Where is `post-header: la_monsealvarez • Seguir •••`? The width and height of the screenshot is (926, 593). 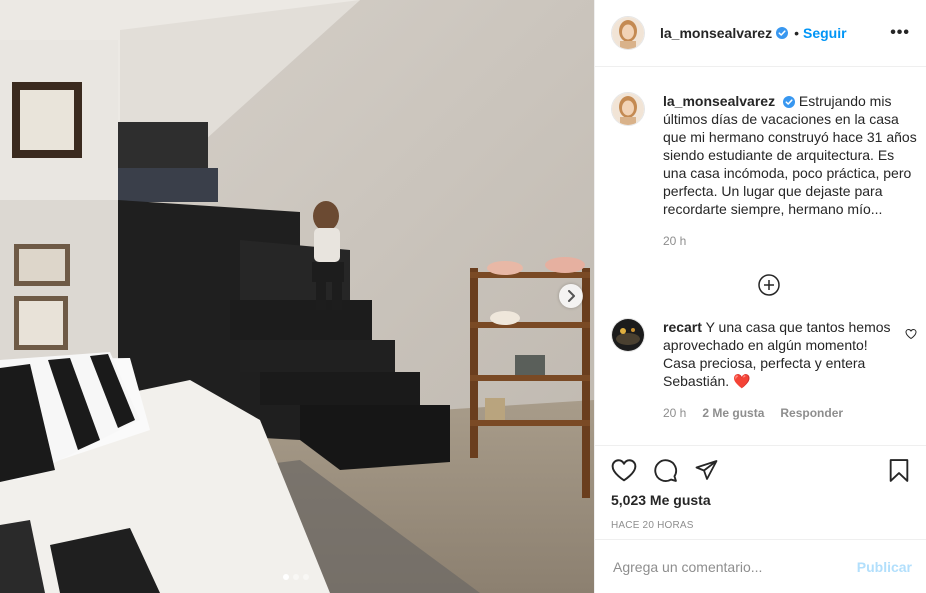 post-header: la_monsealvarez • Seguir ••• is located at coordinates (760, 33).